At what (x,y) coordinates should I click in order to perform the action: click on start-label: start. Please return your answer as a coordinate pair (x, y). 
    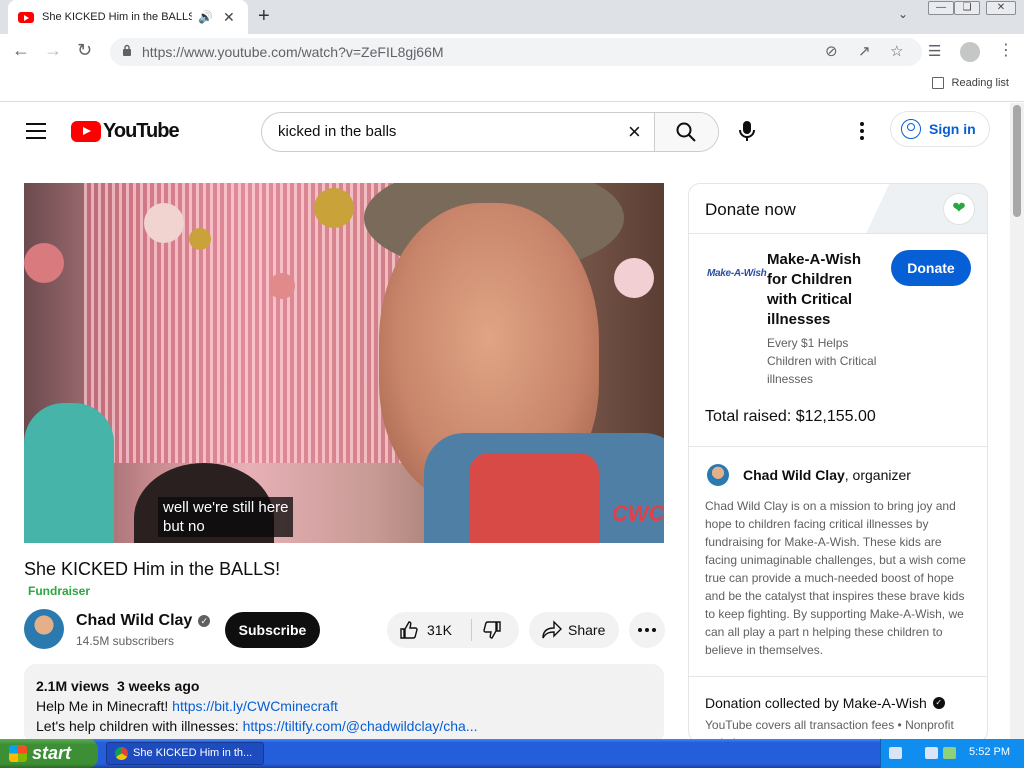
    Looking at the image, I should click on (52, 753).